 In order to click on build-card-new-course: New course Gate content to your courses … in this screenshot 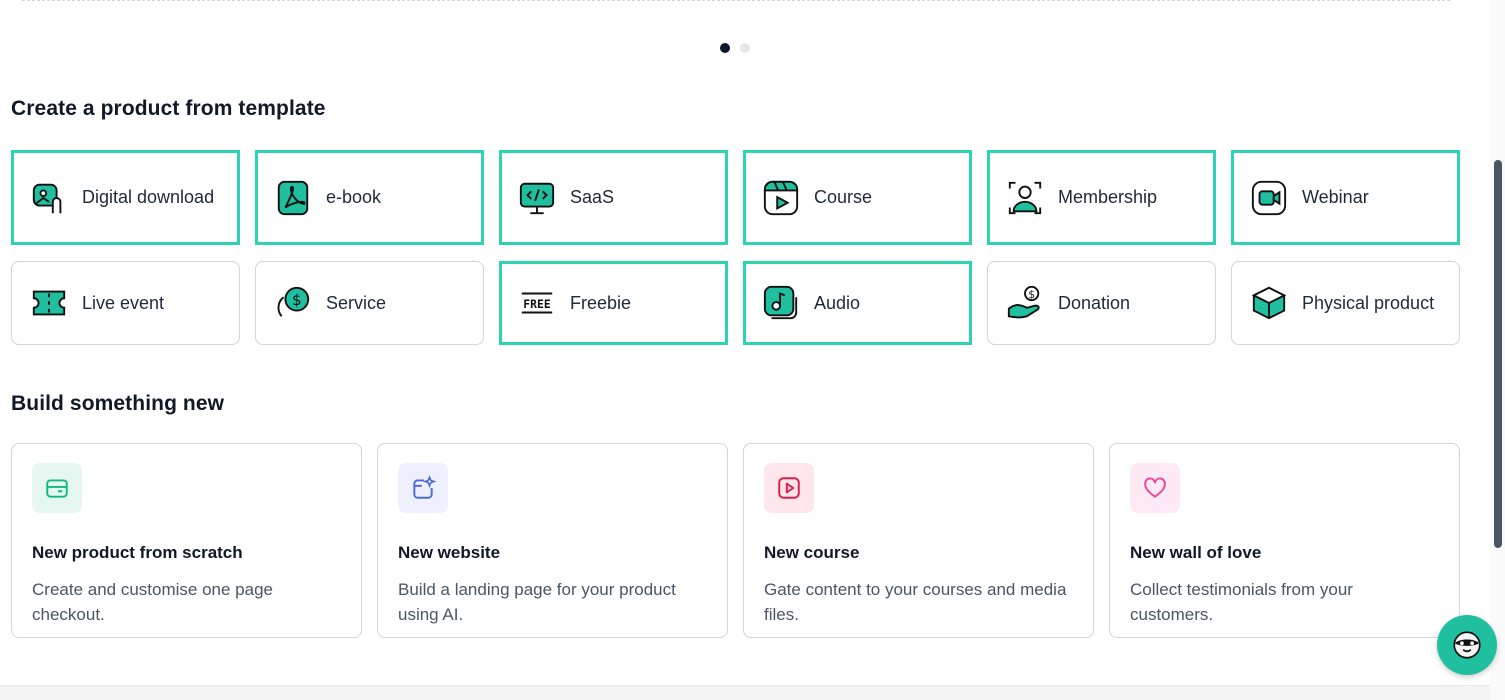, I will do `click(918, 540)`.